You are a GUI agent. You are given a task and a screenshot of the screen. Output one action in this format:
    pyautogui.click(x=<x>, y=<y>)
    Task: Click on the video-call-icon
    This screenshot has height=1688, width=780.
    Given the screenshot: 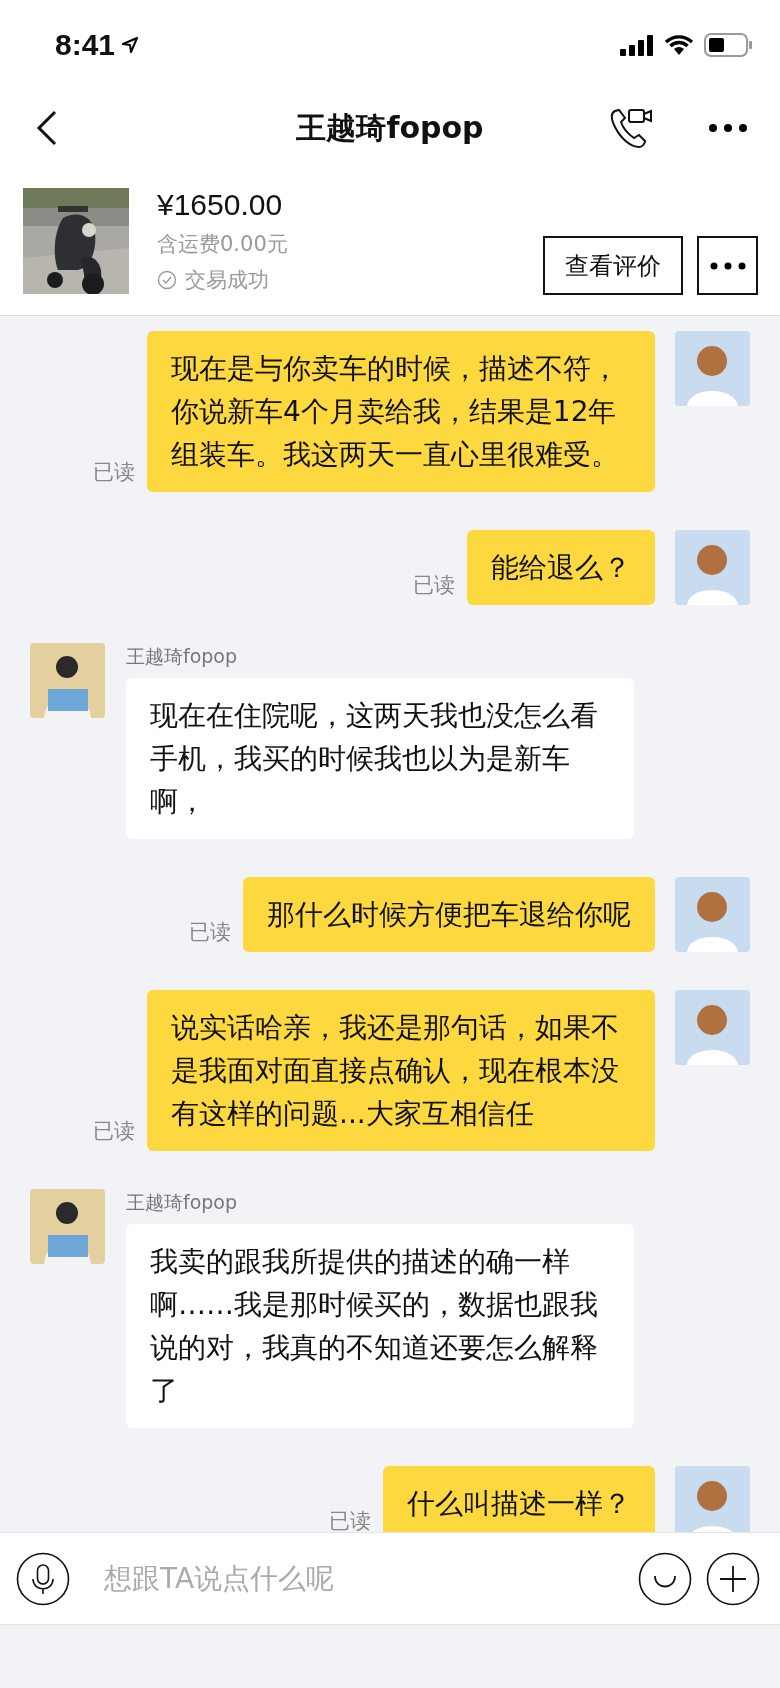 What is the action you would take?
    pyautogui.click(x=631, y=128)
    